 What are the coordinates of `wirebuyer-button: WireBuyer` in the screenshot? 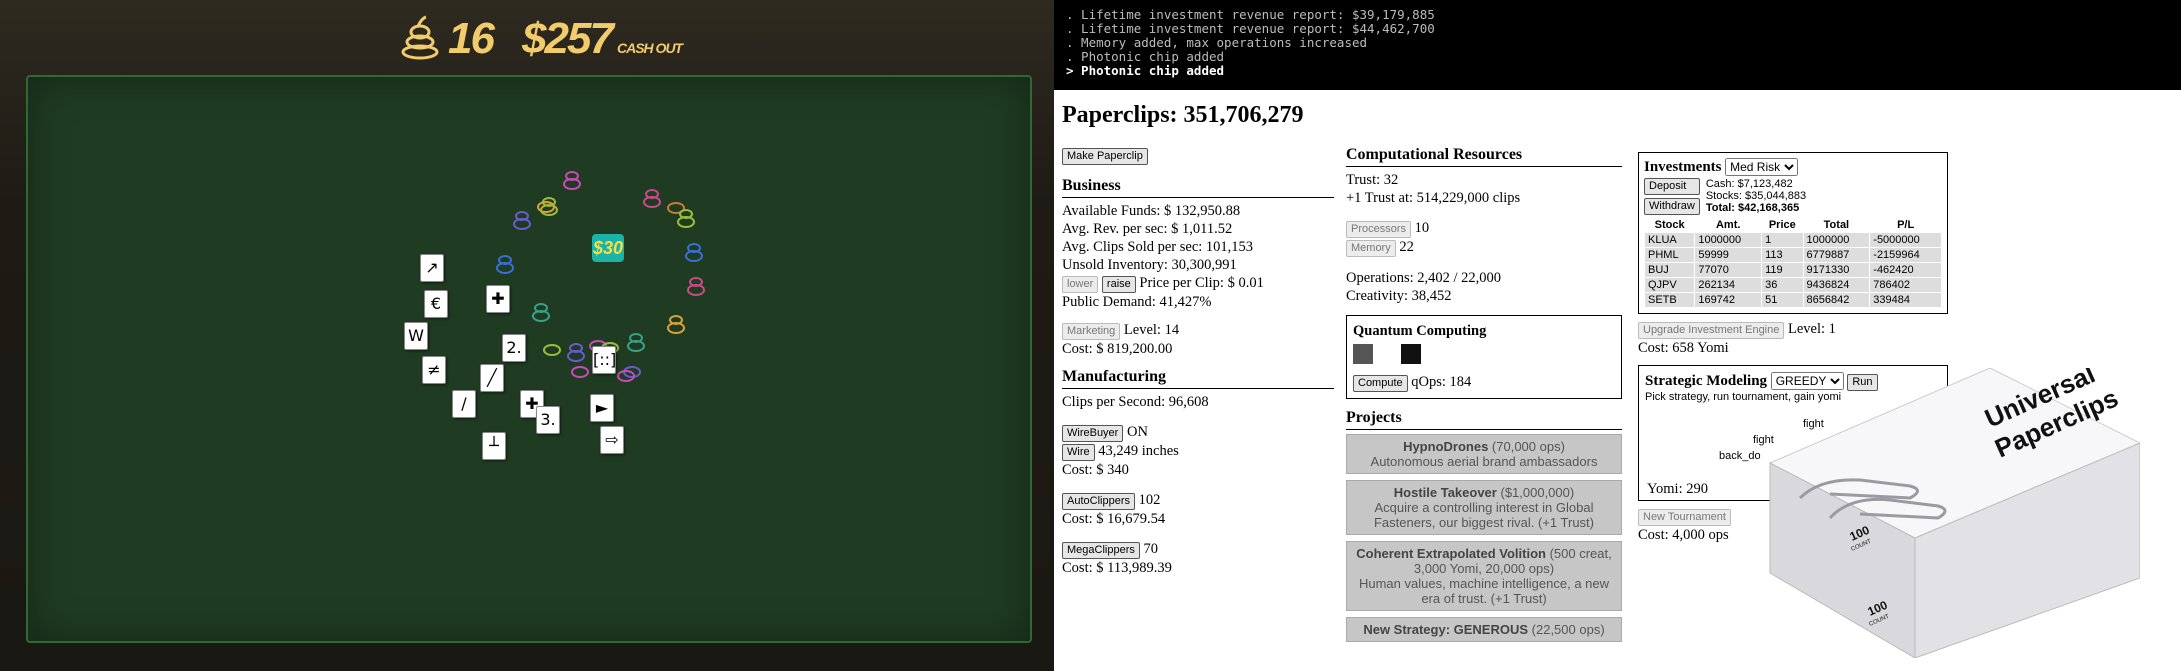 It's located at (1093, 433).